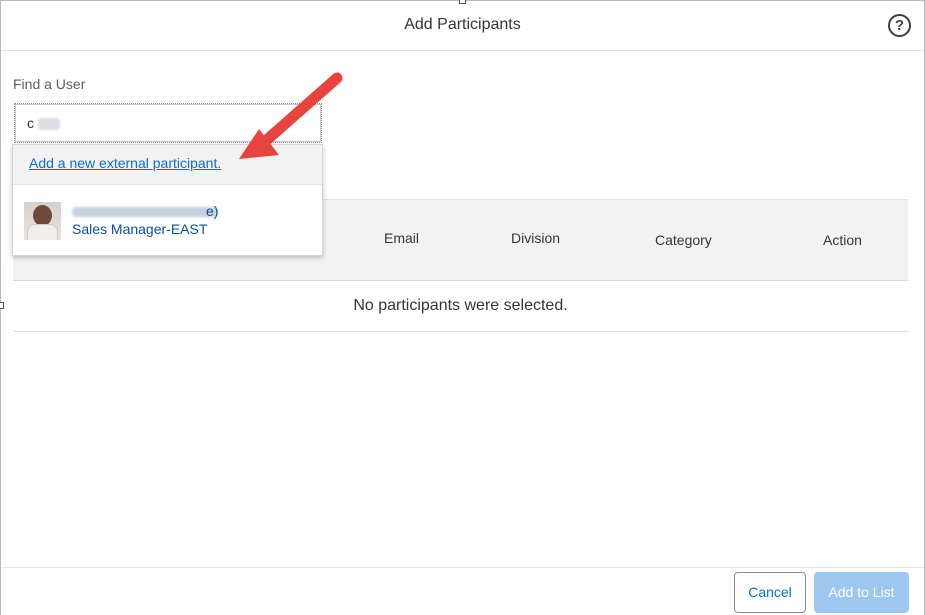  Describe the element at coordinates (899, 25) in the screenshot. I see `question-circle-icon: ?` at that location.